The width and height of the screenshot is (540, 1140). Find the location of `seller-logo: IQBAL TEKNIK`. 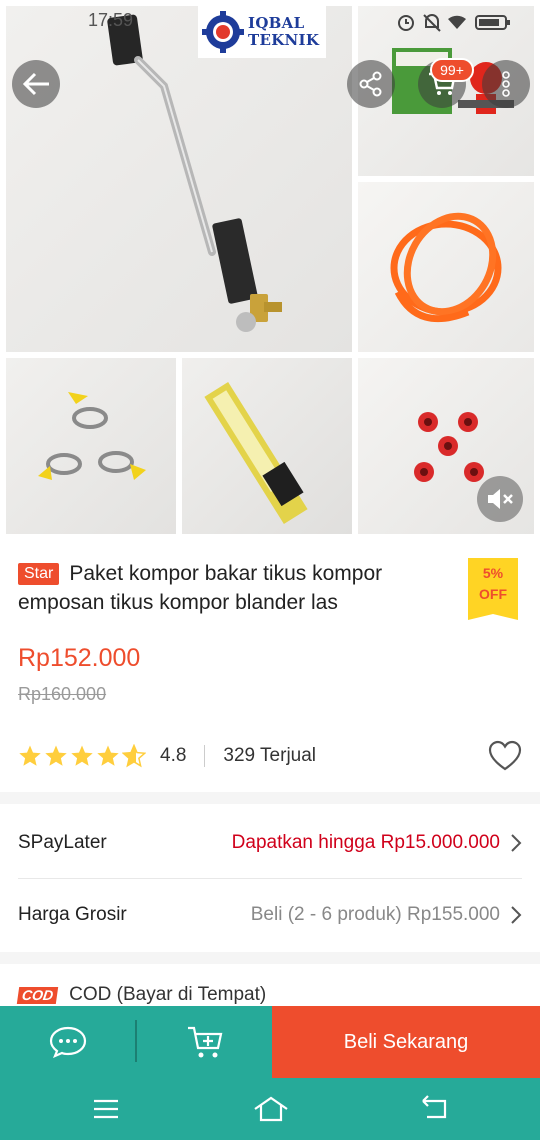

seller-logo: IQBAL TEKNIK is located at coordinates (262, 32).